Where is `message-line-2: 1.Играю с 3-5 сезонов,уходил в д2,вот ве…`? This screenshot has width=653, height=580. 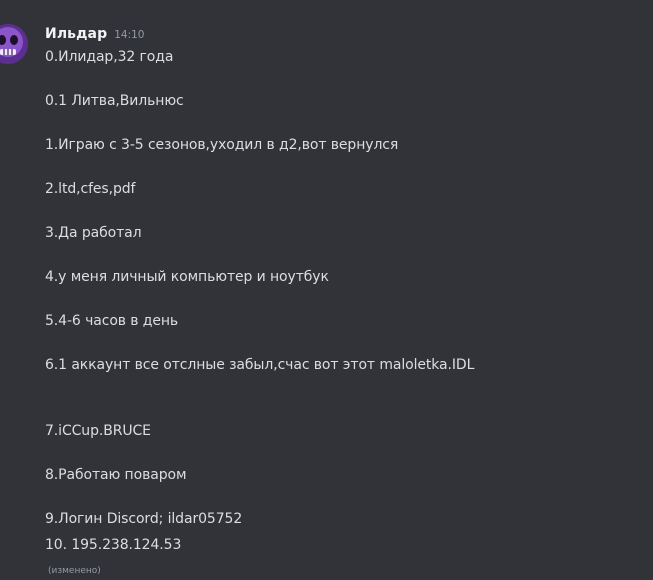 message-line-2: 1.Играю с 3-5 сезонов,уходил в д2,вот ве… is located at coordinates (222, 145).